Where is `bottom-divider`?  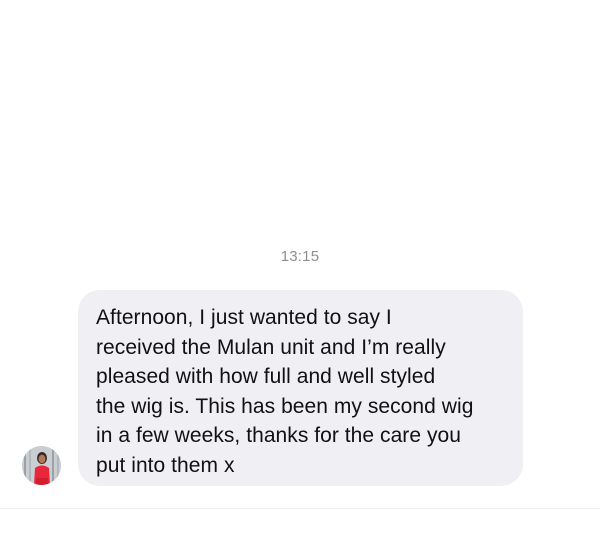
bottom-divider is located at coordinates (300, 508).